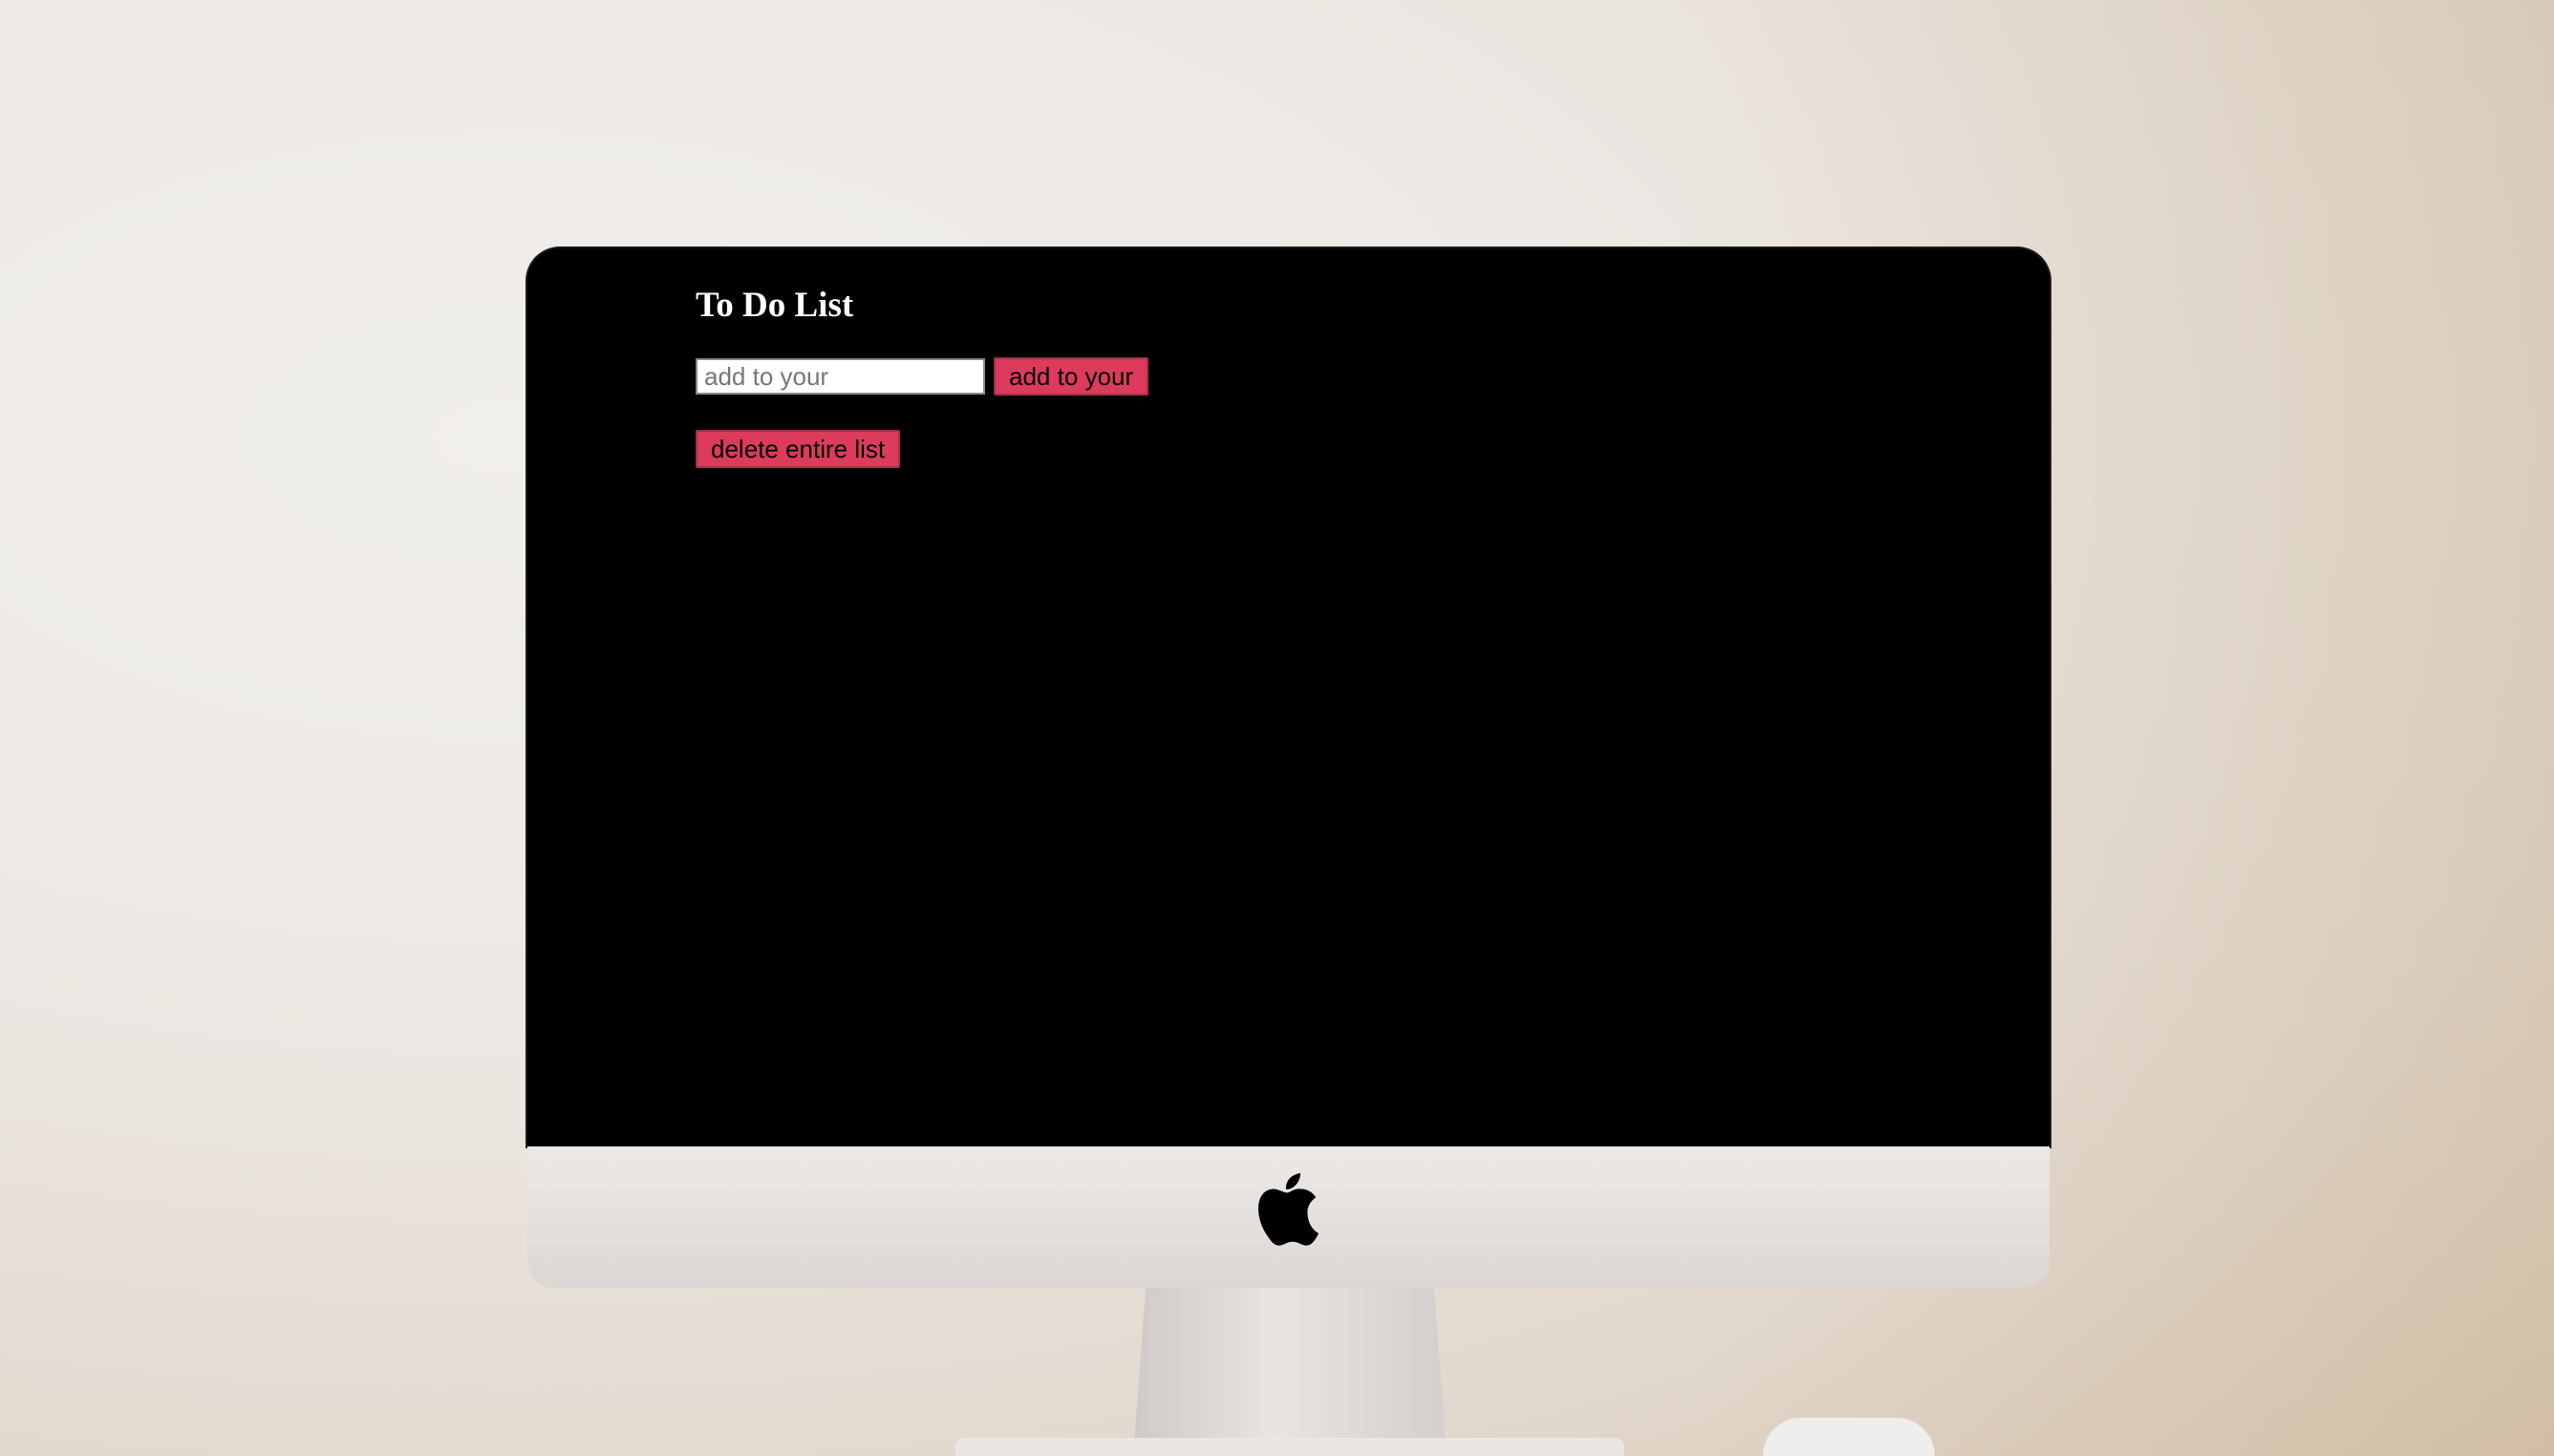 Image resolution: width=2554 pixels, height=1456 pixels. I want to click on delete-row: delete entire list, so click(922, 449).